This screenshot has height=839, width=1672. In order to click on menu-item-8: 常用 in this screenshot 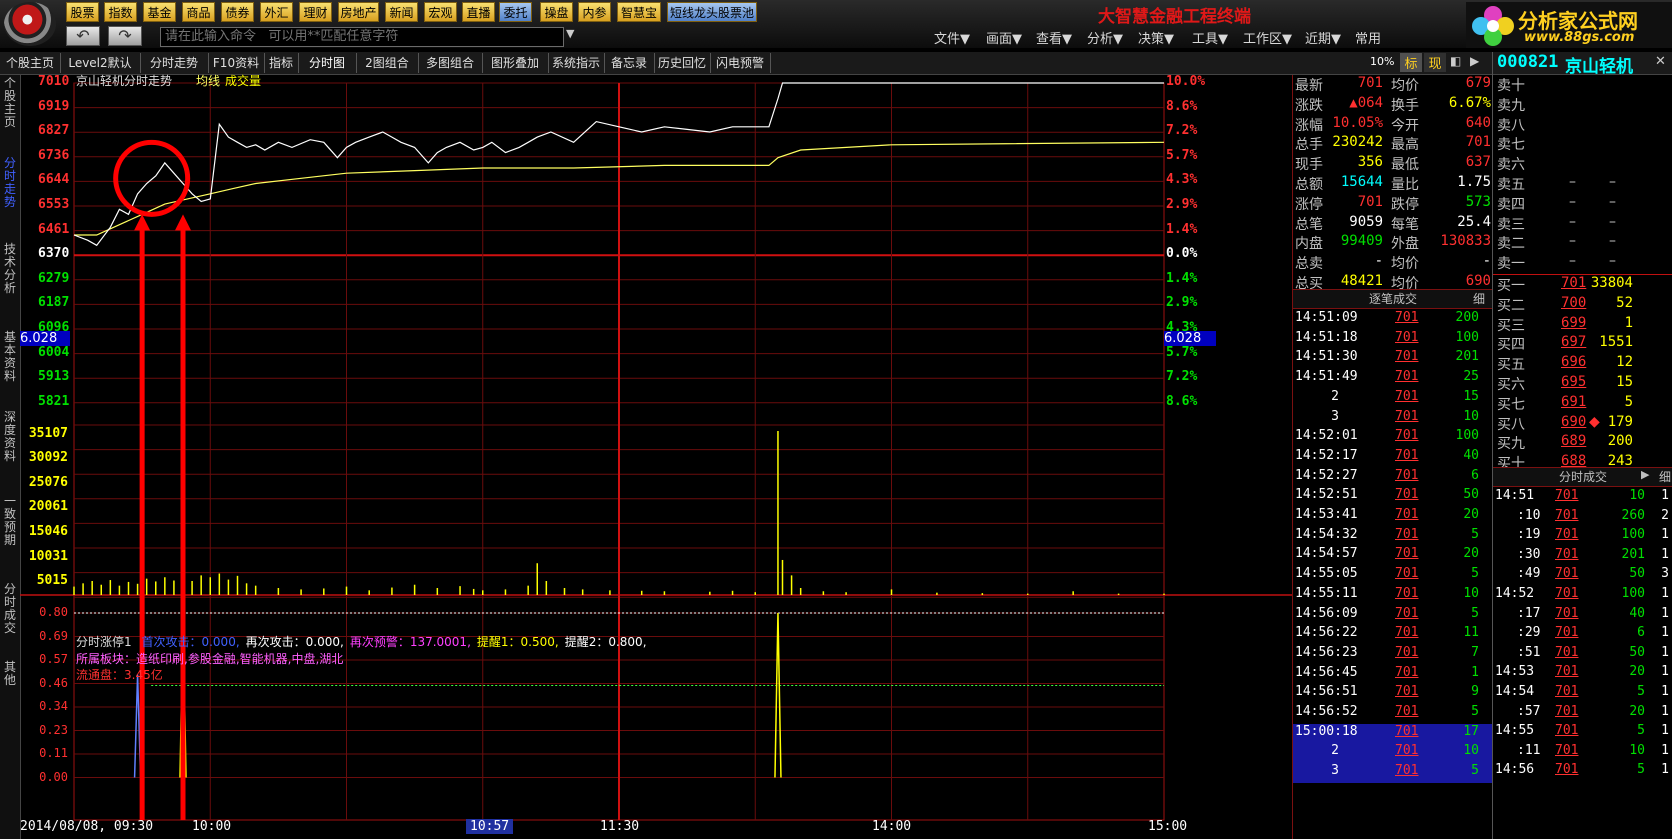, I will do `click(1368, 37)`.